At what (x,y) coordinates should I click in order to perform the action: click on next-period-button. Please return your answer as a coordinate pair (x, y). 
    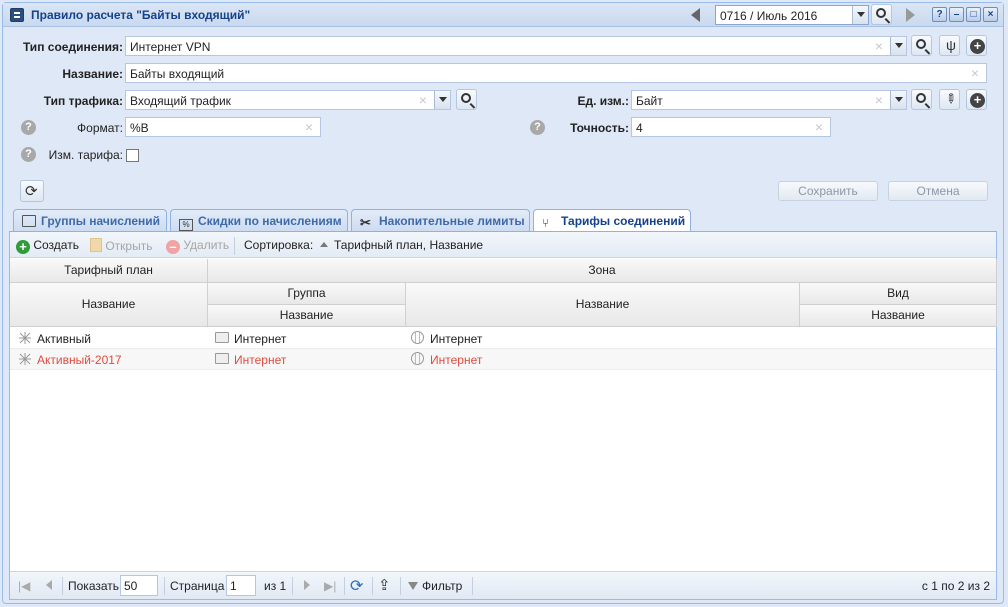
    Looking at the image, I should click on (910, 15).